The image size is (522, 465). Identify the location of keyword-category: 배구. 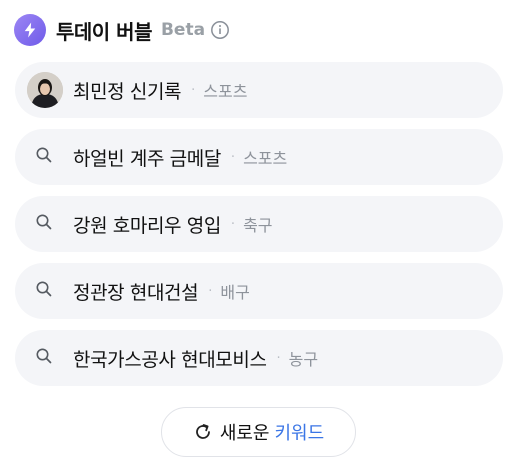
(235, 292).